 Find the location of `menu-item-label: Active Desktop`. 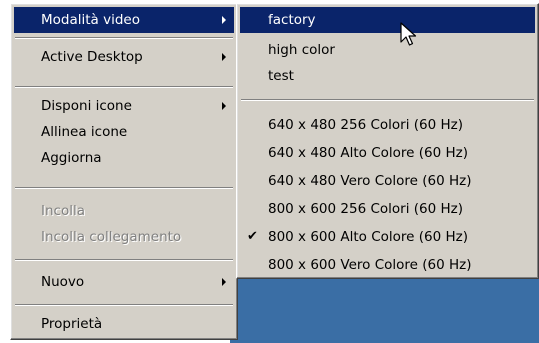

menu-item-label: Active Desktop is located at coordinates (92, 57).